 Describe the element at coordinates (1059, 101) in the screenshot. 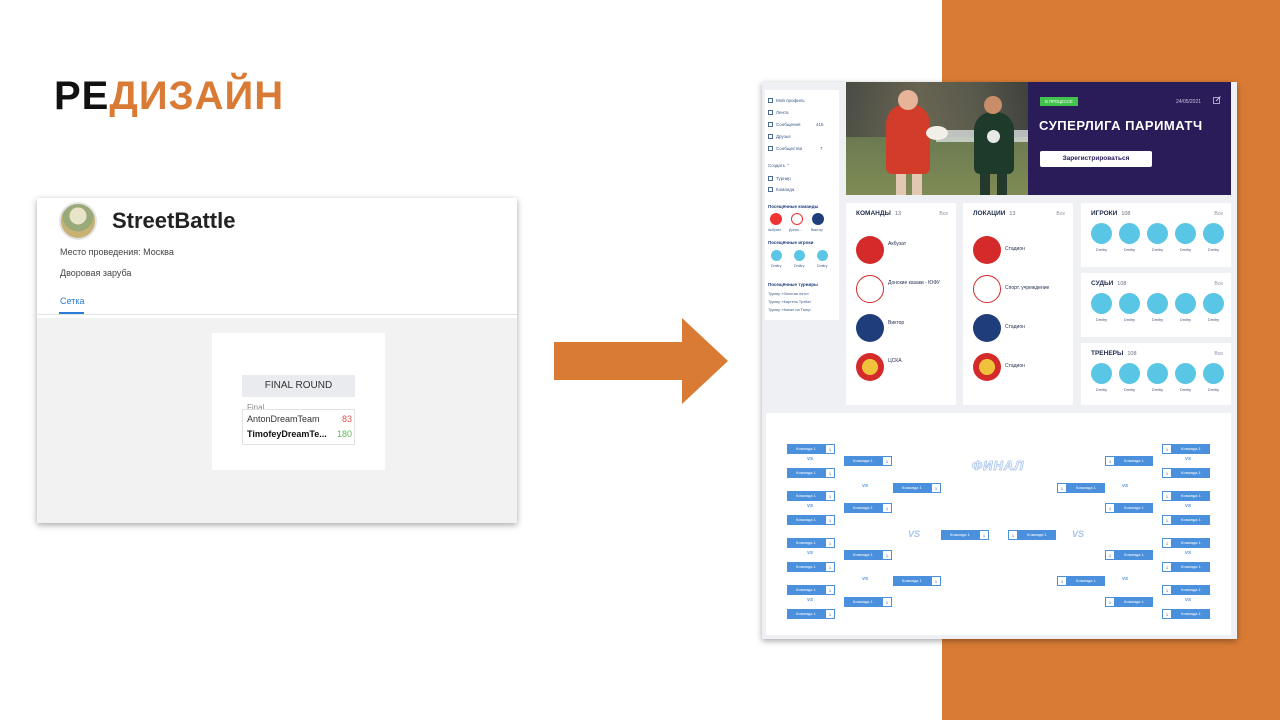

I see `status-badge: В ПРОЦЕССЕ` at that location.